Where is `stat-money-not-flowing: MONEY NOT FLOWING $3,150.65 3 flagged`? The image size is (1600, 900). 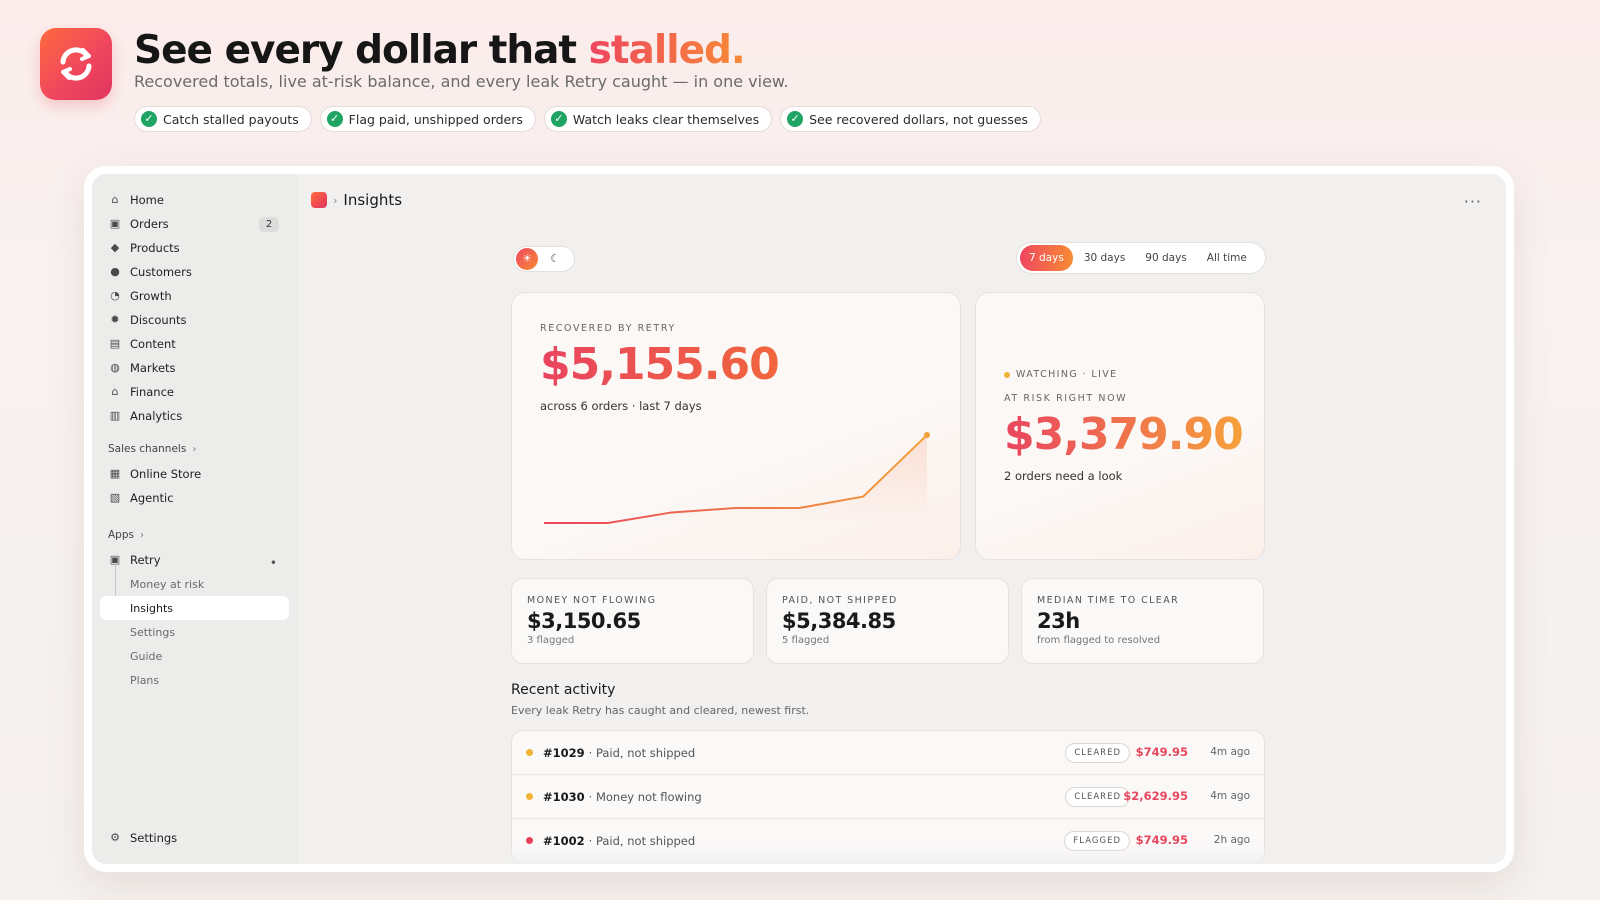
stat-money-not-flowing: MONEY NOT FLOWING $3,150.65 3 flagged is located at coordinates (632, 621).